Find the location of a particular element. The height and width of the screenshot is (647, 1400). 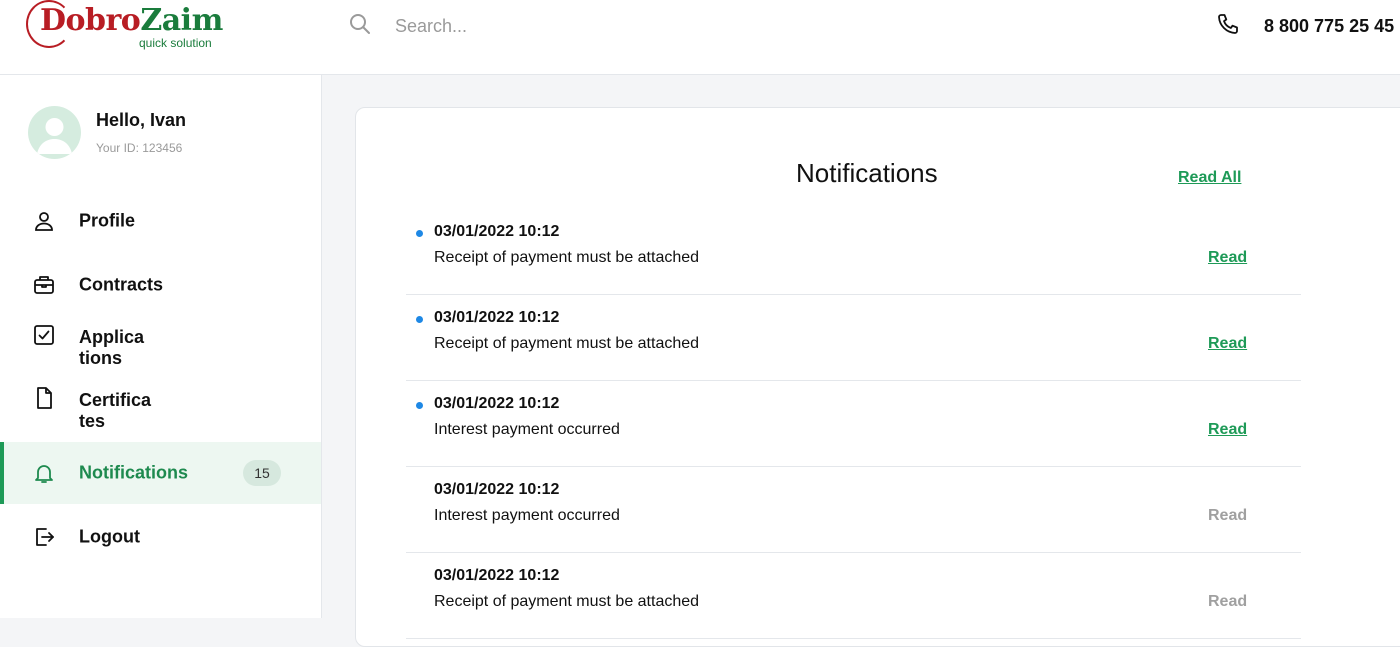

search-icon is located at coordinates (360, 26).